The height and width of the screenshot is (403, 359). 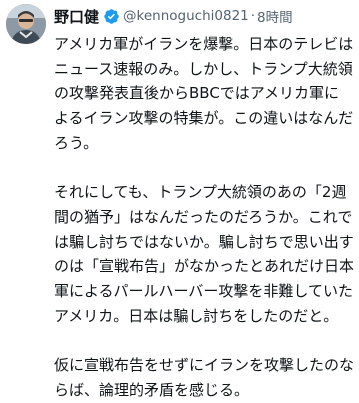 I want to click on verified-badge-icon, so click(x=111, y=16).